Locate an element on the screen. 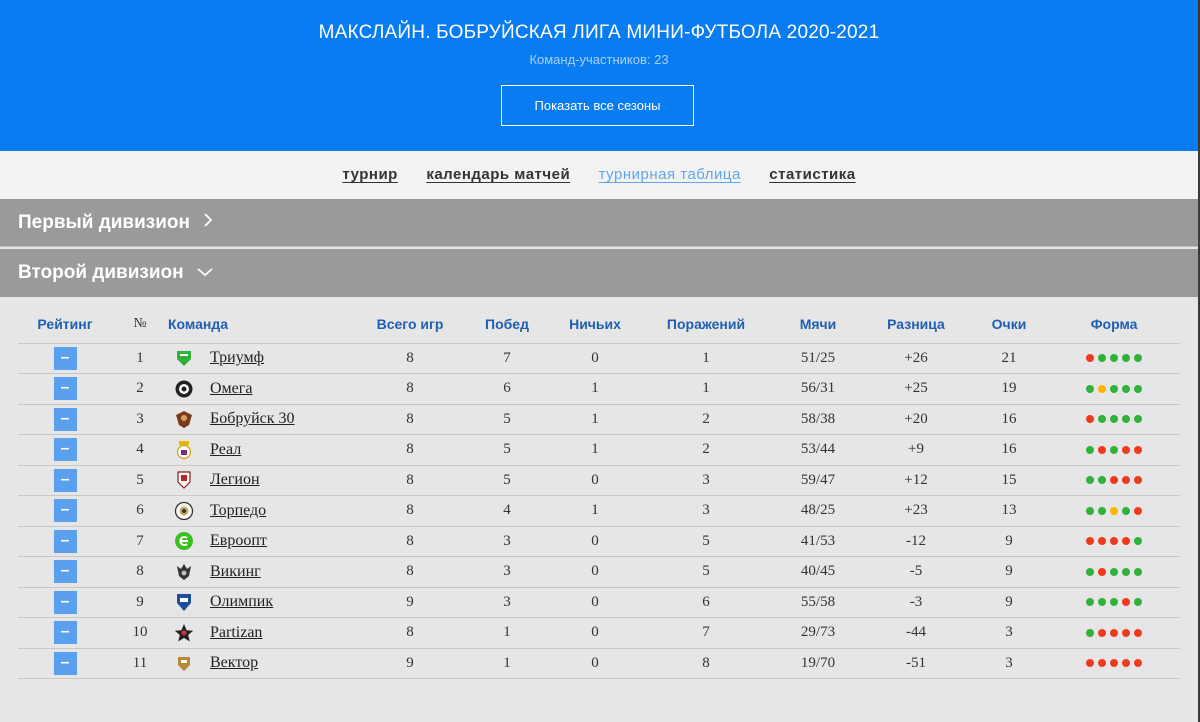 This screenshot has height=722, width=1200. team-link: Partizan is located at coordinates (236, 632).